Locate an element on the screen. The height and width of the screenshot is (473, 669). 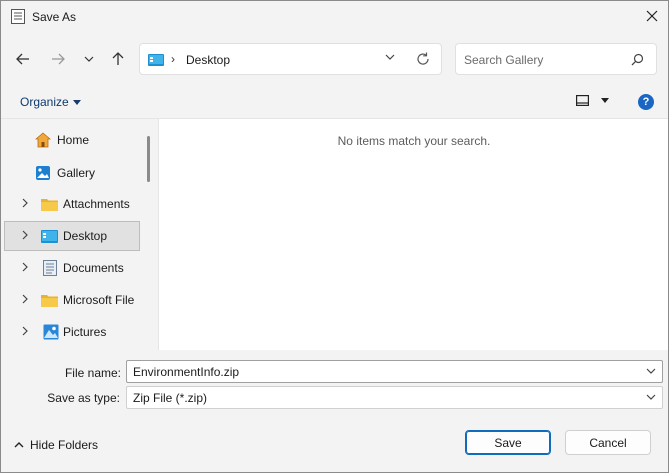
address-bar: › Desktop is located at coordinates (290, 59).